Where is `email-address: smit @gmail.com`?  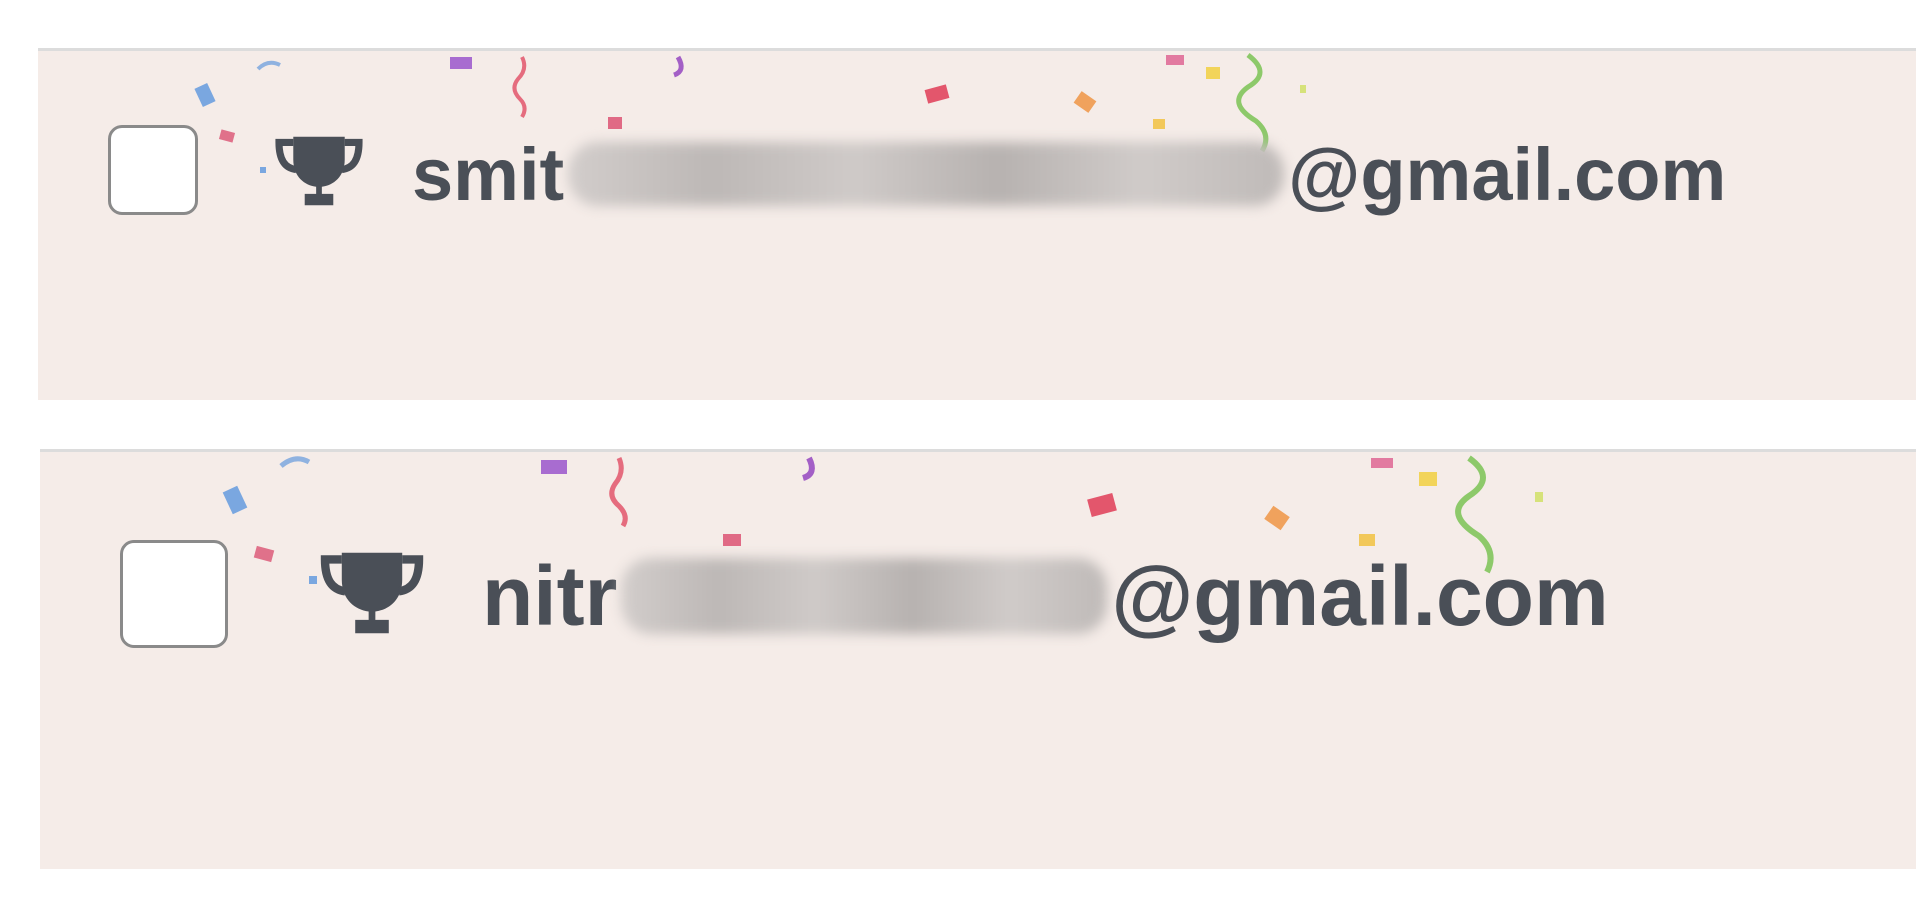 email-address: smit @gmail.com is located at coordinates (1069, 174).